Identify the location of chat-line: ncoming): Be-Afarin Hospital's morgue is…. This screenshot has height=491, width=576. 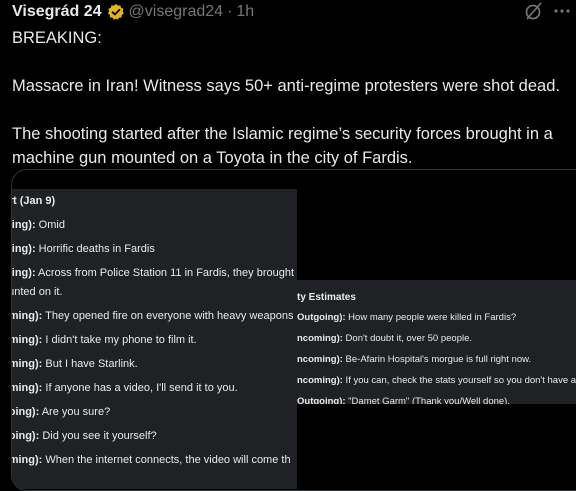
(414, 359).